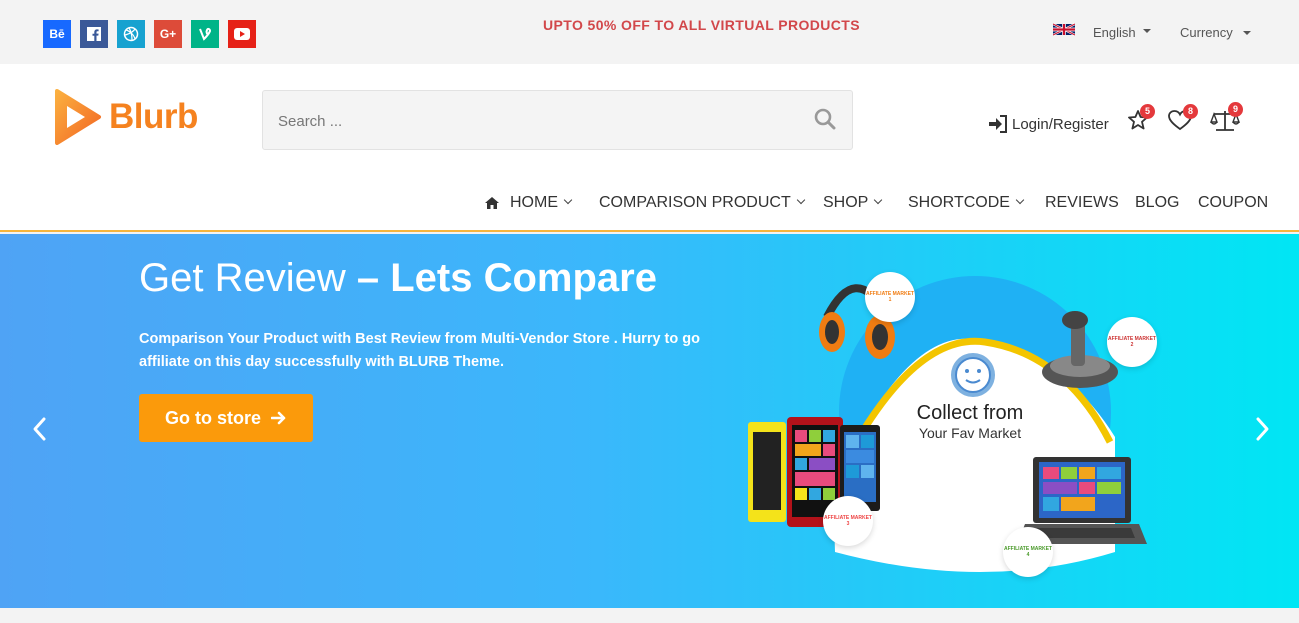 The image size is (1299, 623). I want to click on nav-comparison-label: COMPARISON PRODUCT, so click(695, 202).